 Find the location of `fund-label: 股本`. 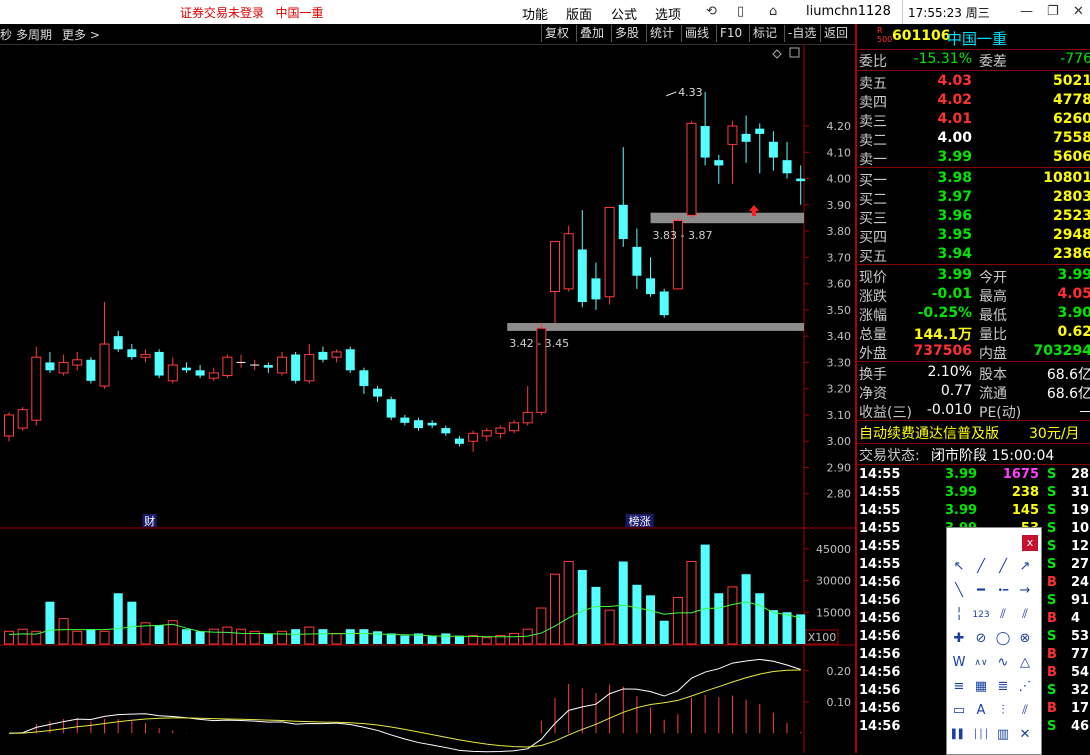

fund-label: 股本 is located at coordinates (993, 375).